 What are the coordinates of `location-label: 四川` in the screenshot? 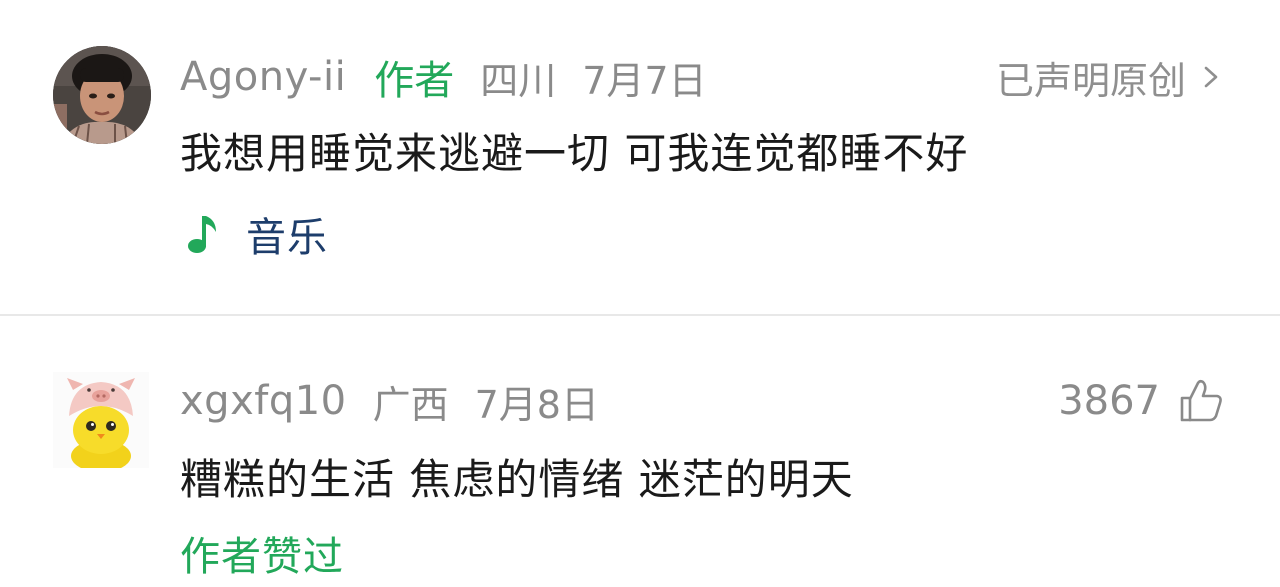 It's located at (518, 80).